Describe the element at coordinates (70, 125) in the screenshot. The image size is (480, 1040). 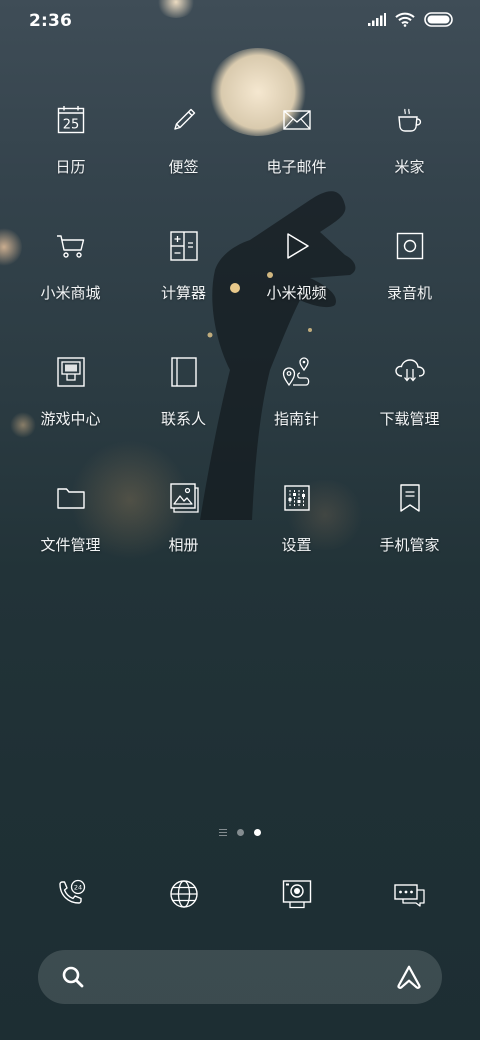
I see `calendar-date-text: 25` at that location.